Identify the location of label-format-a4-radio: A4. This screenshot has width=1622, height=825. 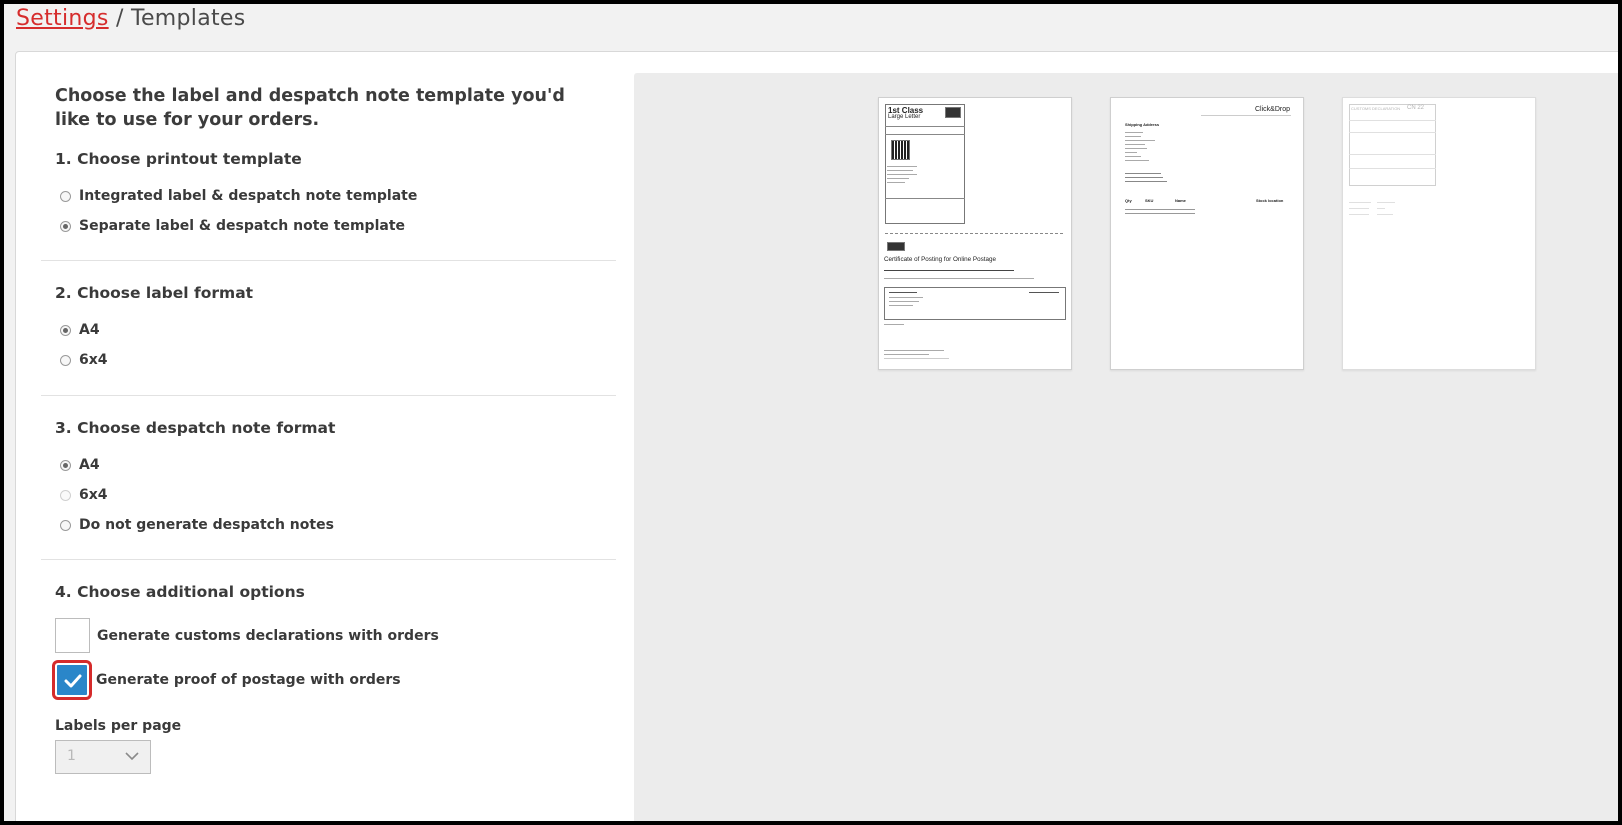
(80, 330).